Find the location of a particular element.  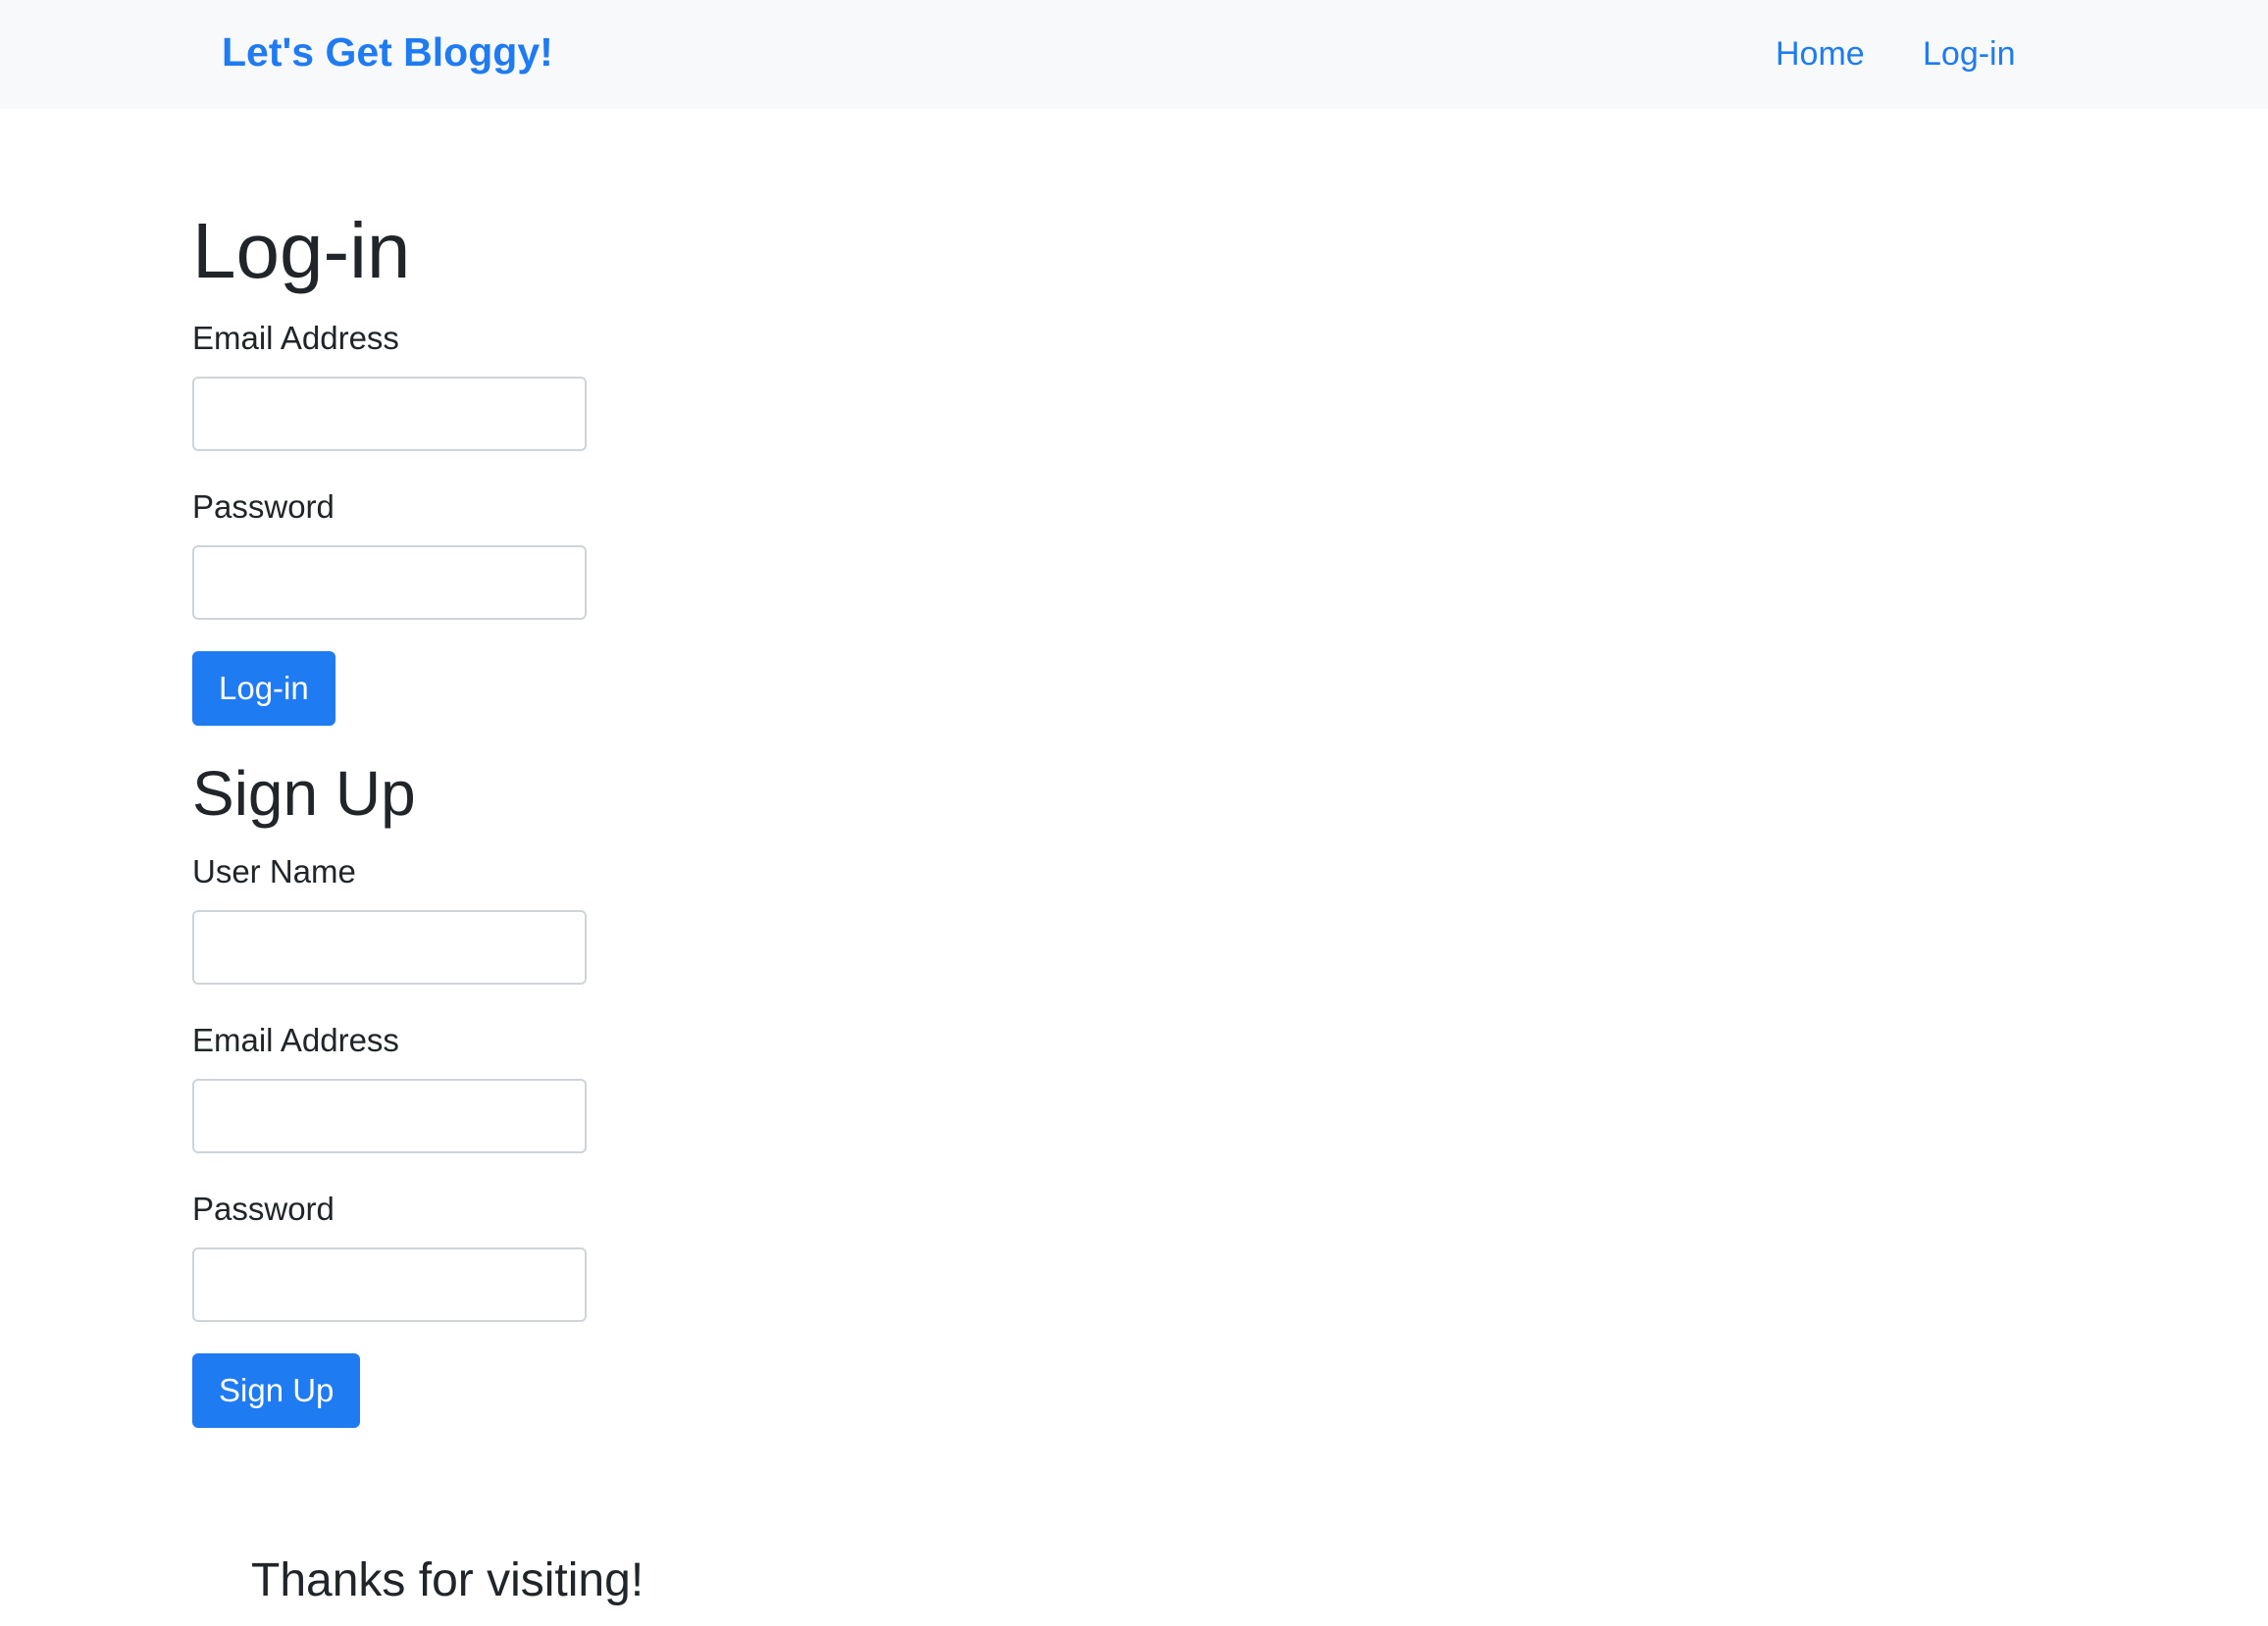

signup-email-label: Email Address is located at coordinates (296, 1040).